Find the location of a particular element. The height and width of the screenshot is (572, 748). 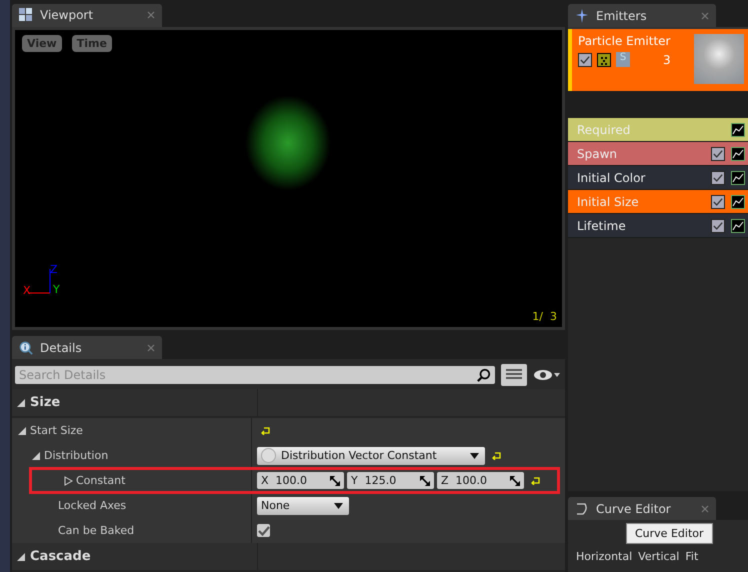

dotted-square-icon is located at coordinates (604, 59).